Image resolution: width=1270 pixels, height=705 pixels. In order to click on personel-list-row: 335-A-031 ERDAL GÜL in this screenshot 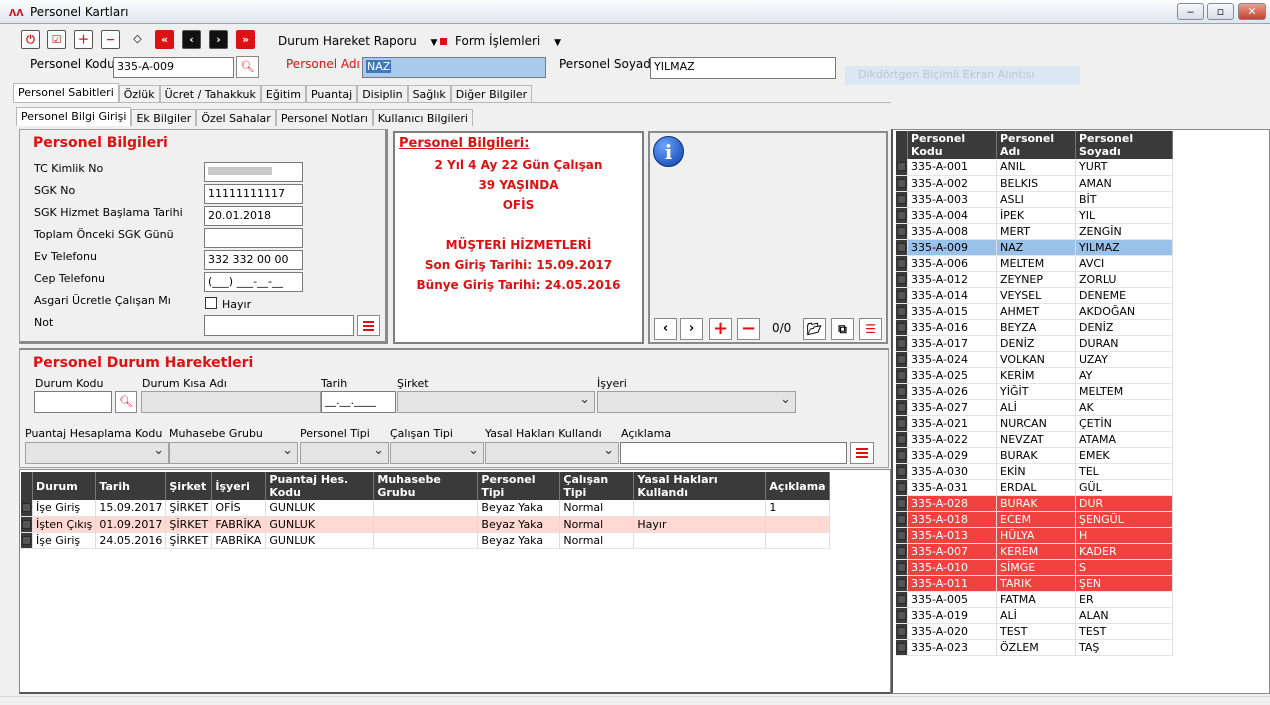, I will do `click(1034, 487)`.